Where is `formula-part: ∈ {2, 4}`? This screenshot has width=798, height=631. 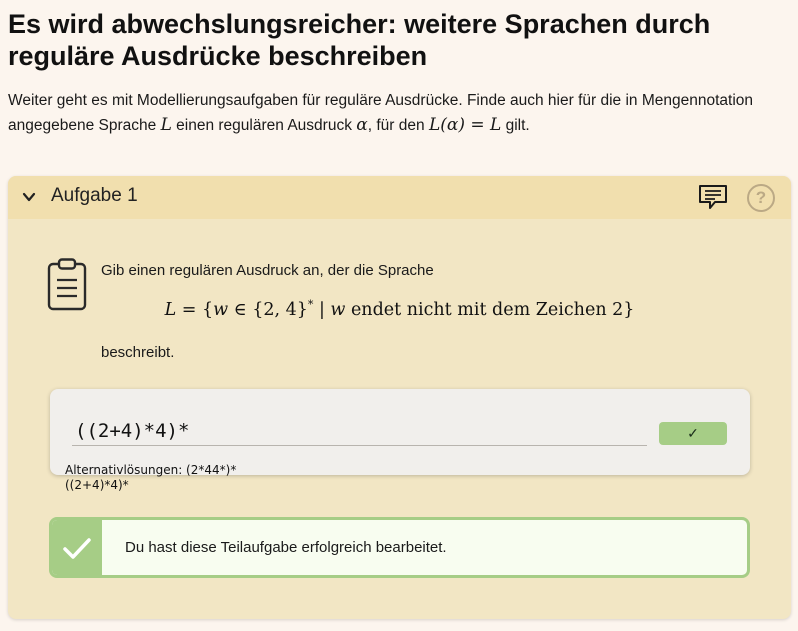
formula-part: ∈ {2, 4} is located at coordinates (268, 309).